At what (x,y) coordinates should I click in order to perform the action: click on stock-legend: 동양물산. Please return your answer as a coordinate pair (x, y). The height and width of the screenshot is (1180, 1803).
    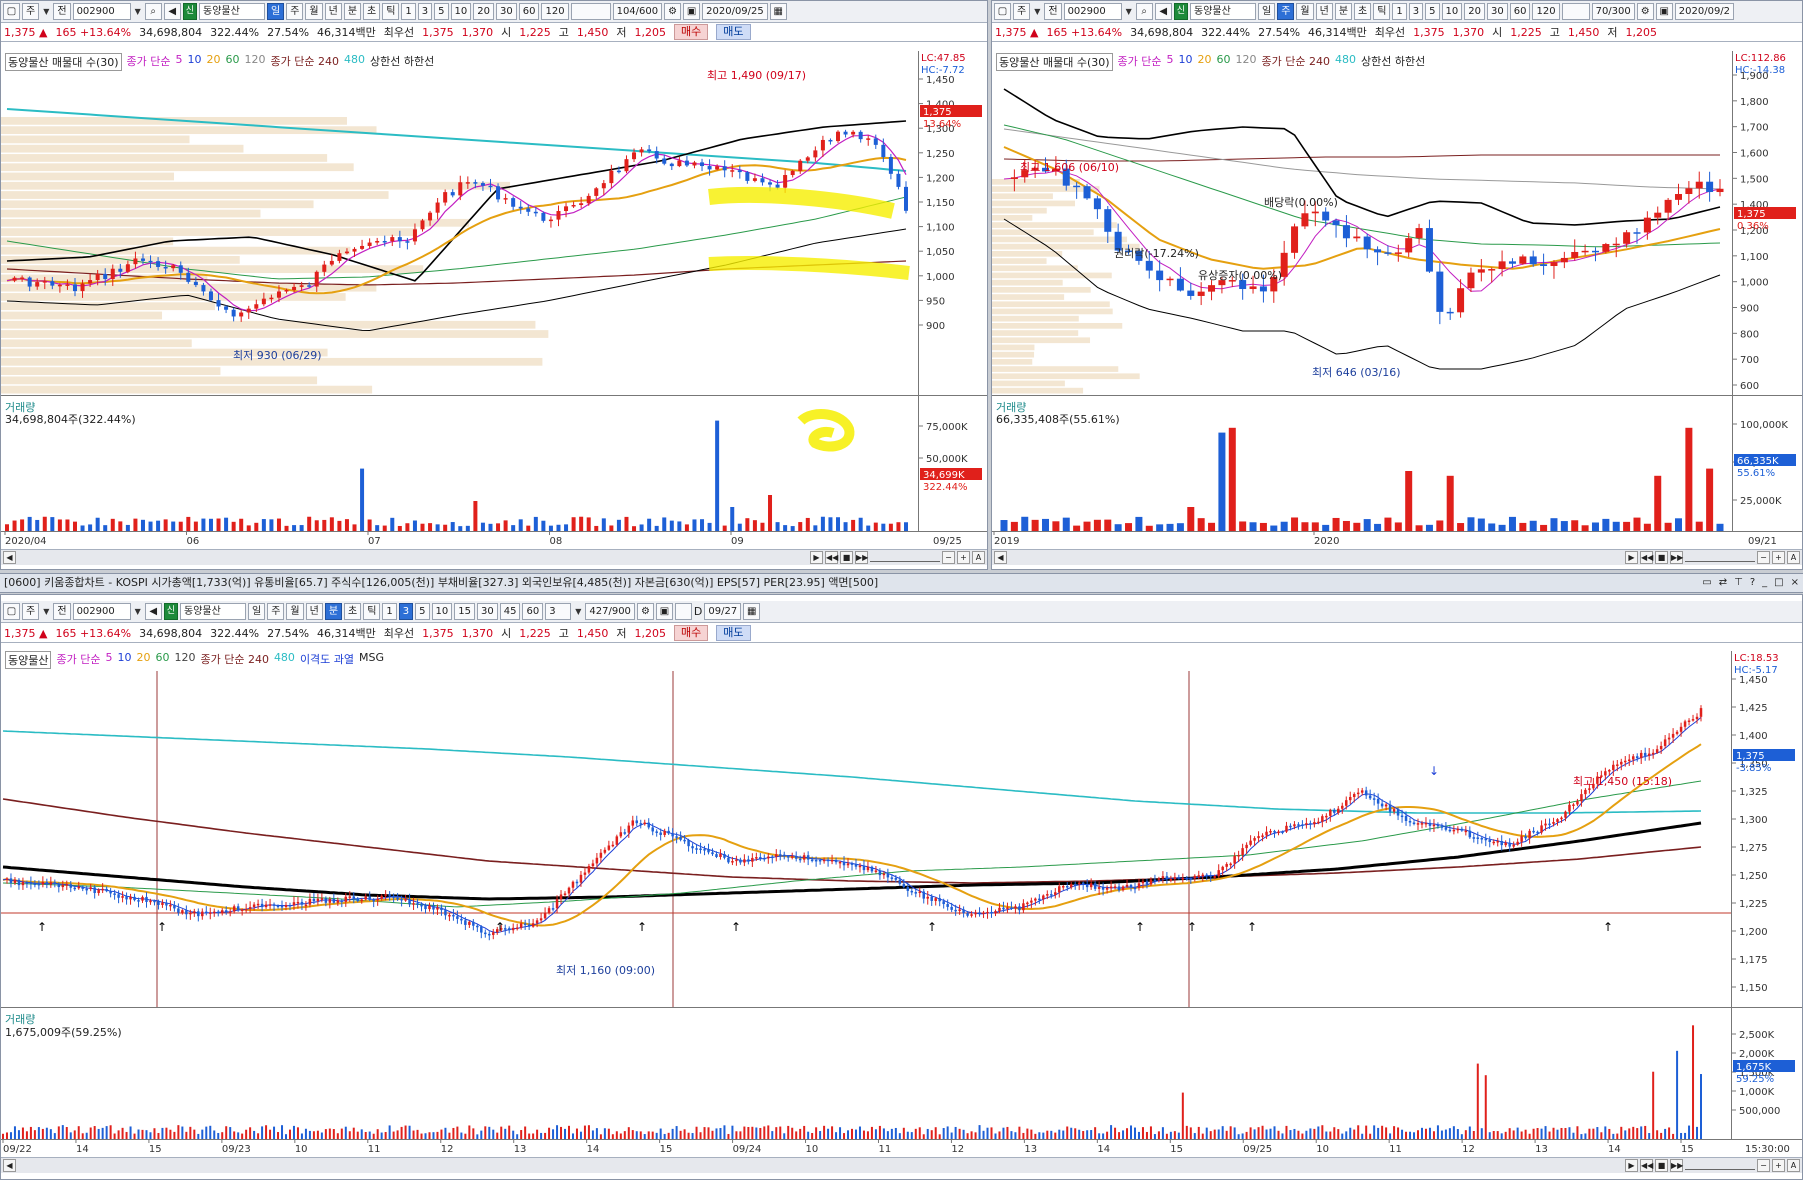
    Looking at the image, I should click on (28, 660).